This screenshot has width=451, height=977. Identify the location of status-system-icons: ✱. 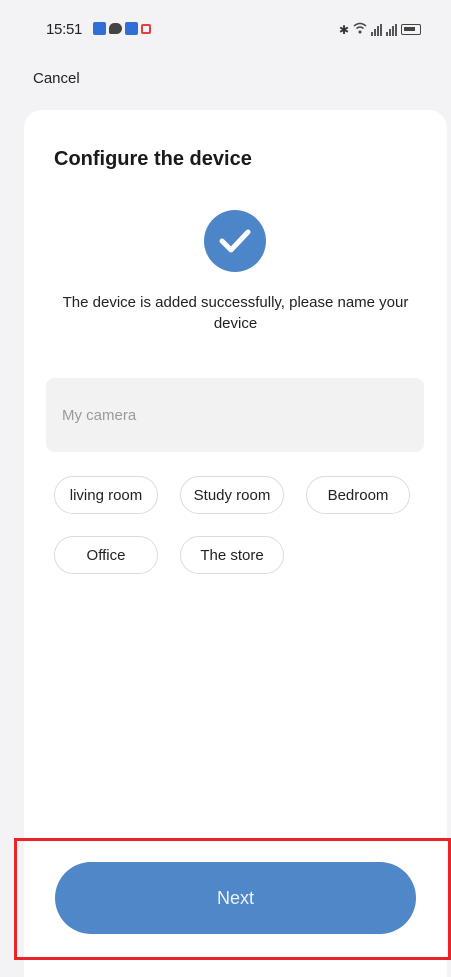
(380, 29).